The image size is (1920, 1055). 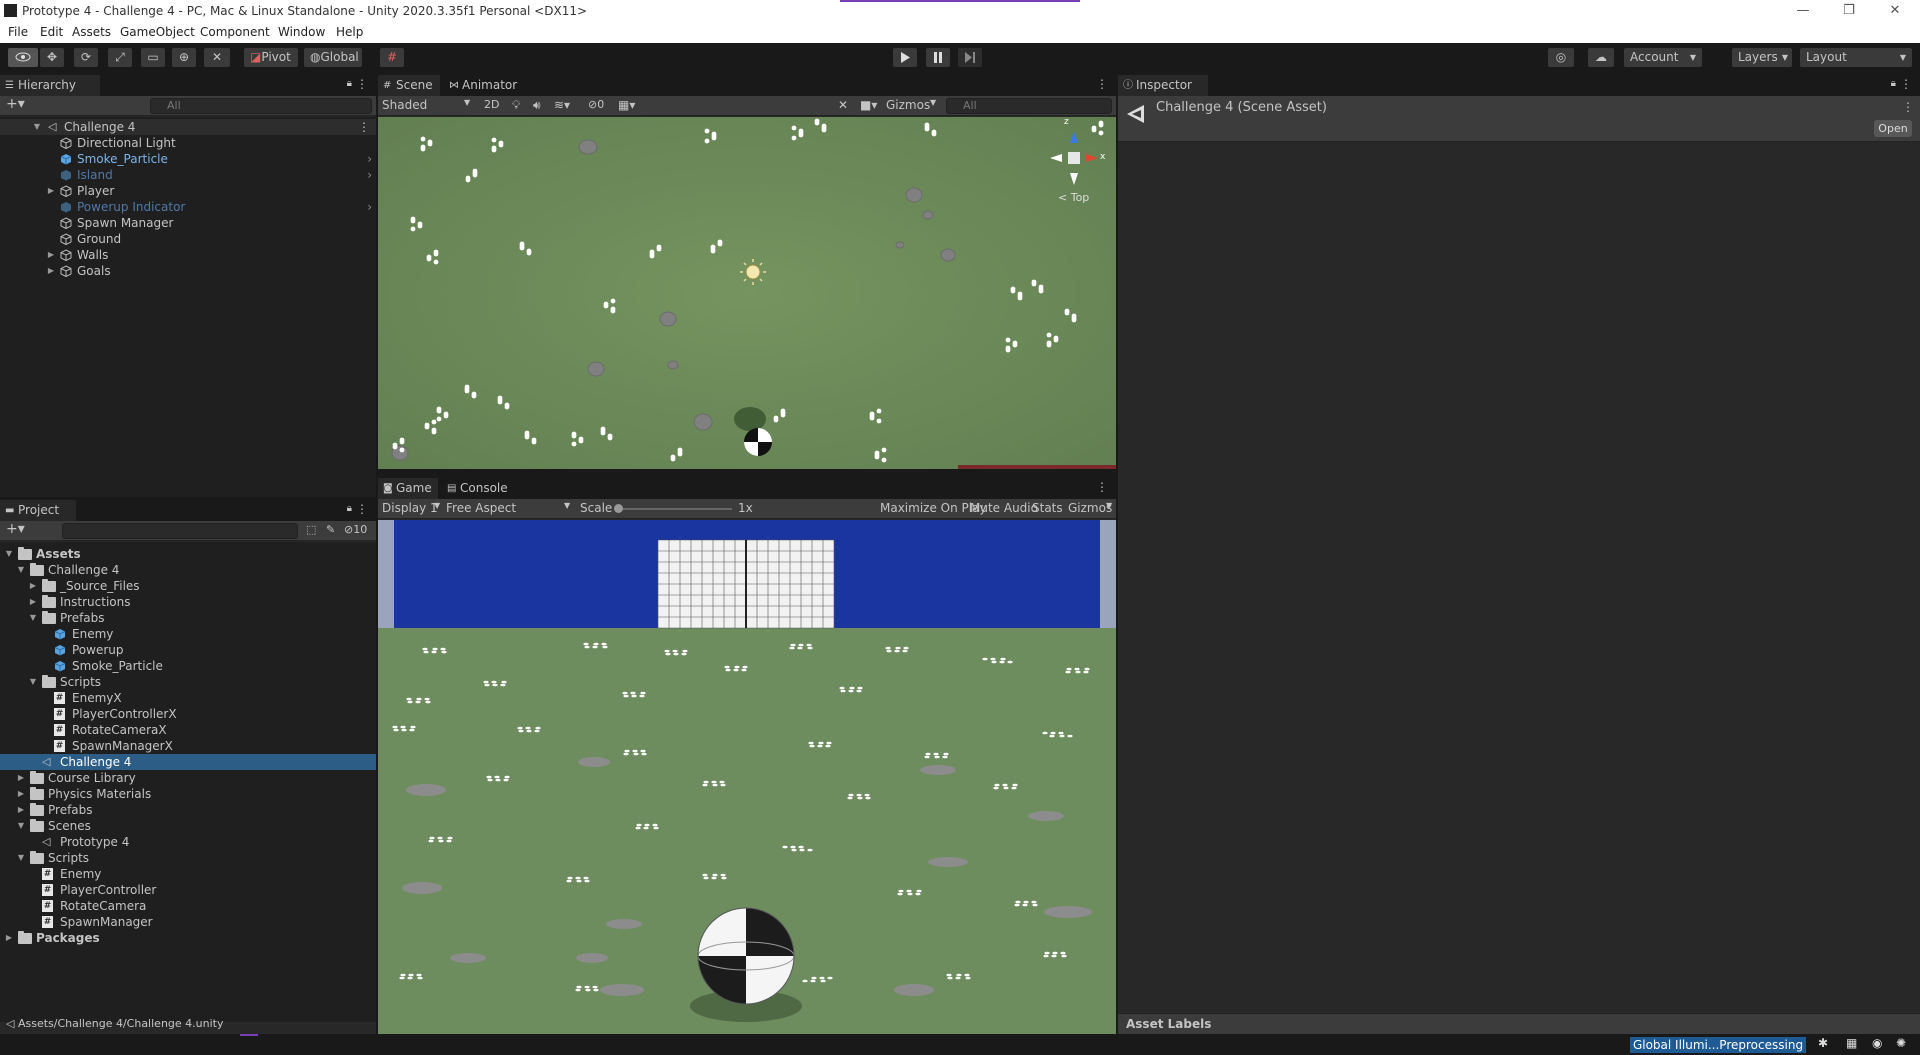 I want to click on play-button, so click(x=905, y=57).